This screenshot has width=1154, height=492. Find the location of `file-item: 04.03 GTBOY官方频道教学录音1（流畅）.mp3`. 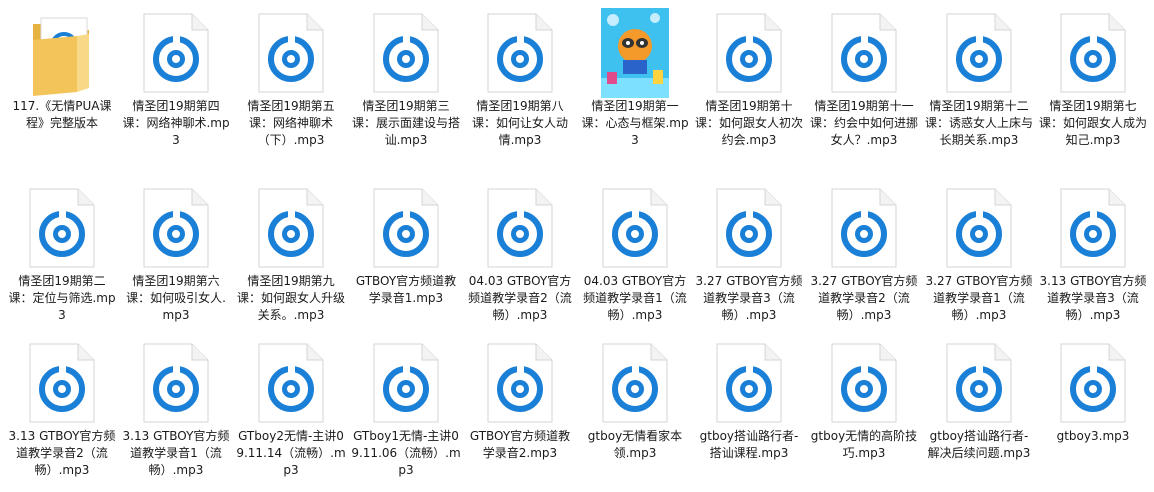

file-item: 04.03 GTBOY官方频道教学录音1（流畅）.mp3 is located at coordinates (635, 254).